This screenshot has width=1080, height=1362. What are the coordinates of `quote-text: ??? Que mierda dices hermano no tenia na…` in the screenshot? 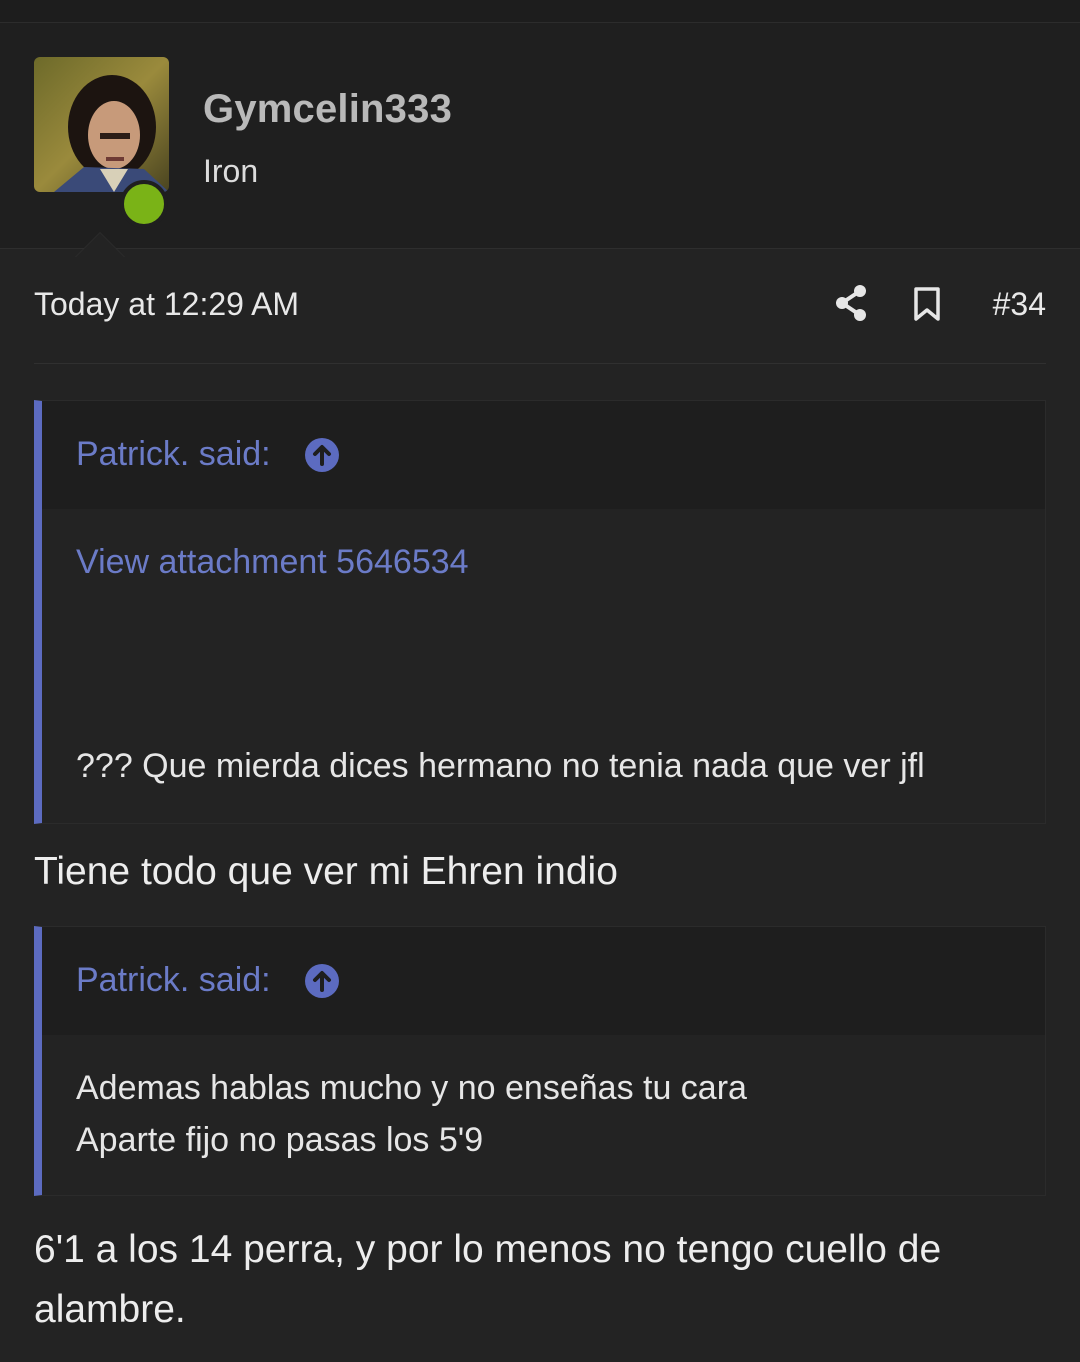 It's located at (500, 766).